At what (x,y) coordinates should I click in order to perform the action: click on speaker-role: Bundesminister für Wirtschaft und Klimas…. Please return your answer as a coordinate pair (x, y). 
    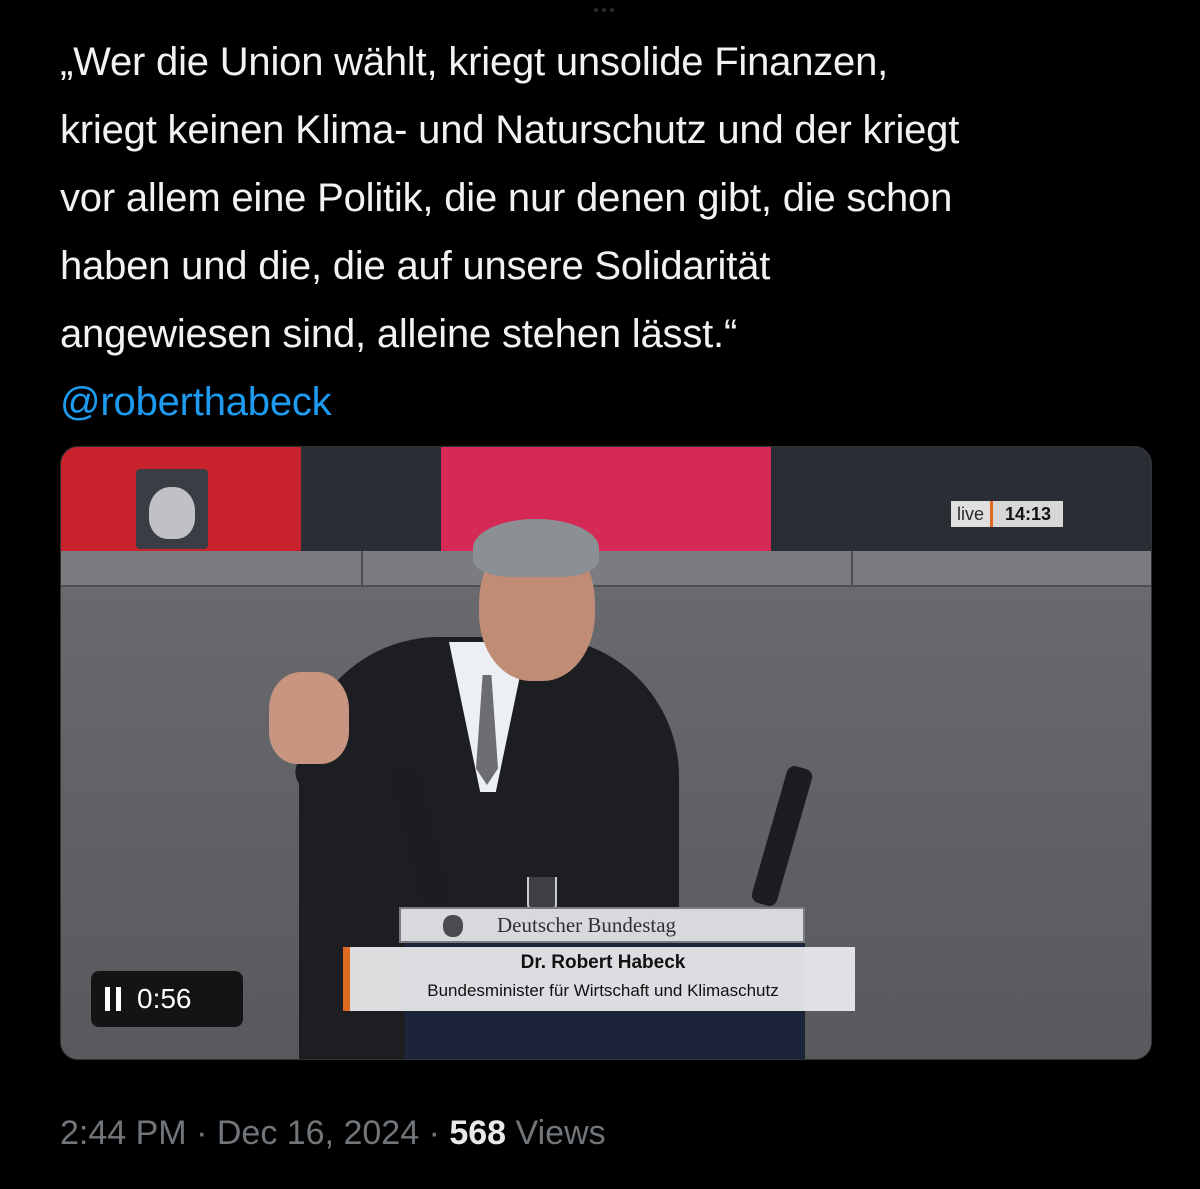
    Looking at the image, I should click on (603, 990).